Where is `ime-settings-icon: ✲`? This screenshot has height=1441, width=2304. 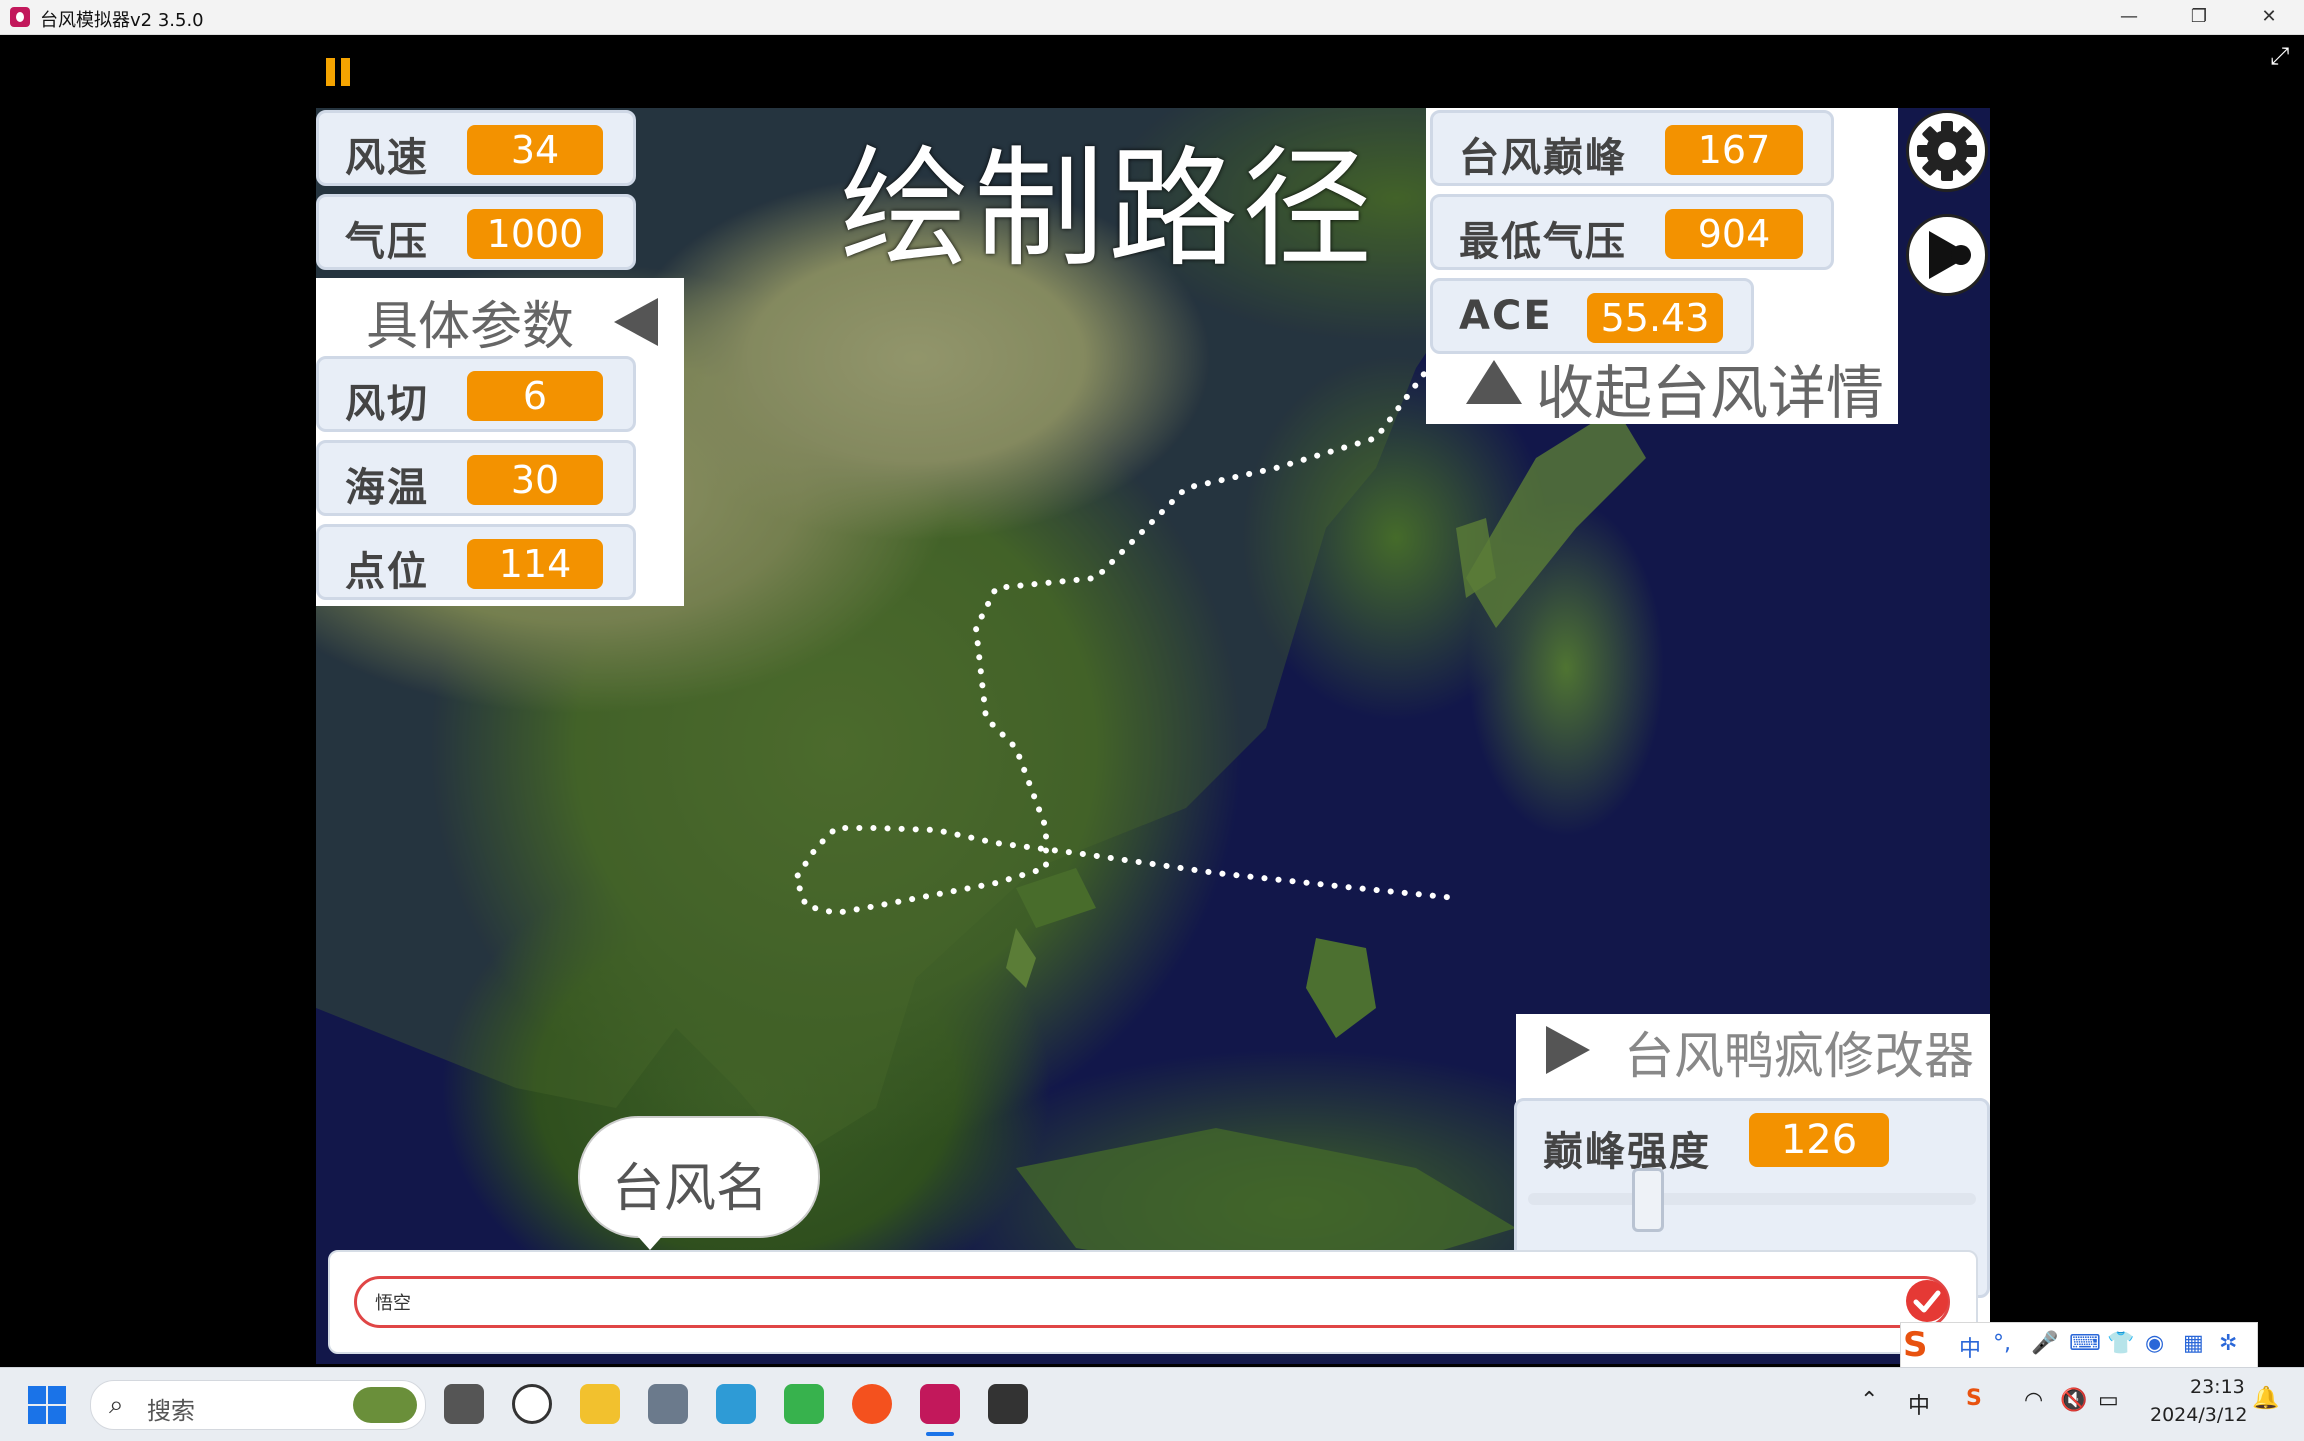 ime-settings-icon: ✲ is located at coordinates (2228, 1343).